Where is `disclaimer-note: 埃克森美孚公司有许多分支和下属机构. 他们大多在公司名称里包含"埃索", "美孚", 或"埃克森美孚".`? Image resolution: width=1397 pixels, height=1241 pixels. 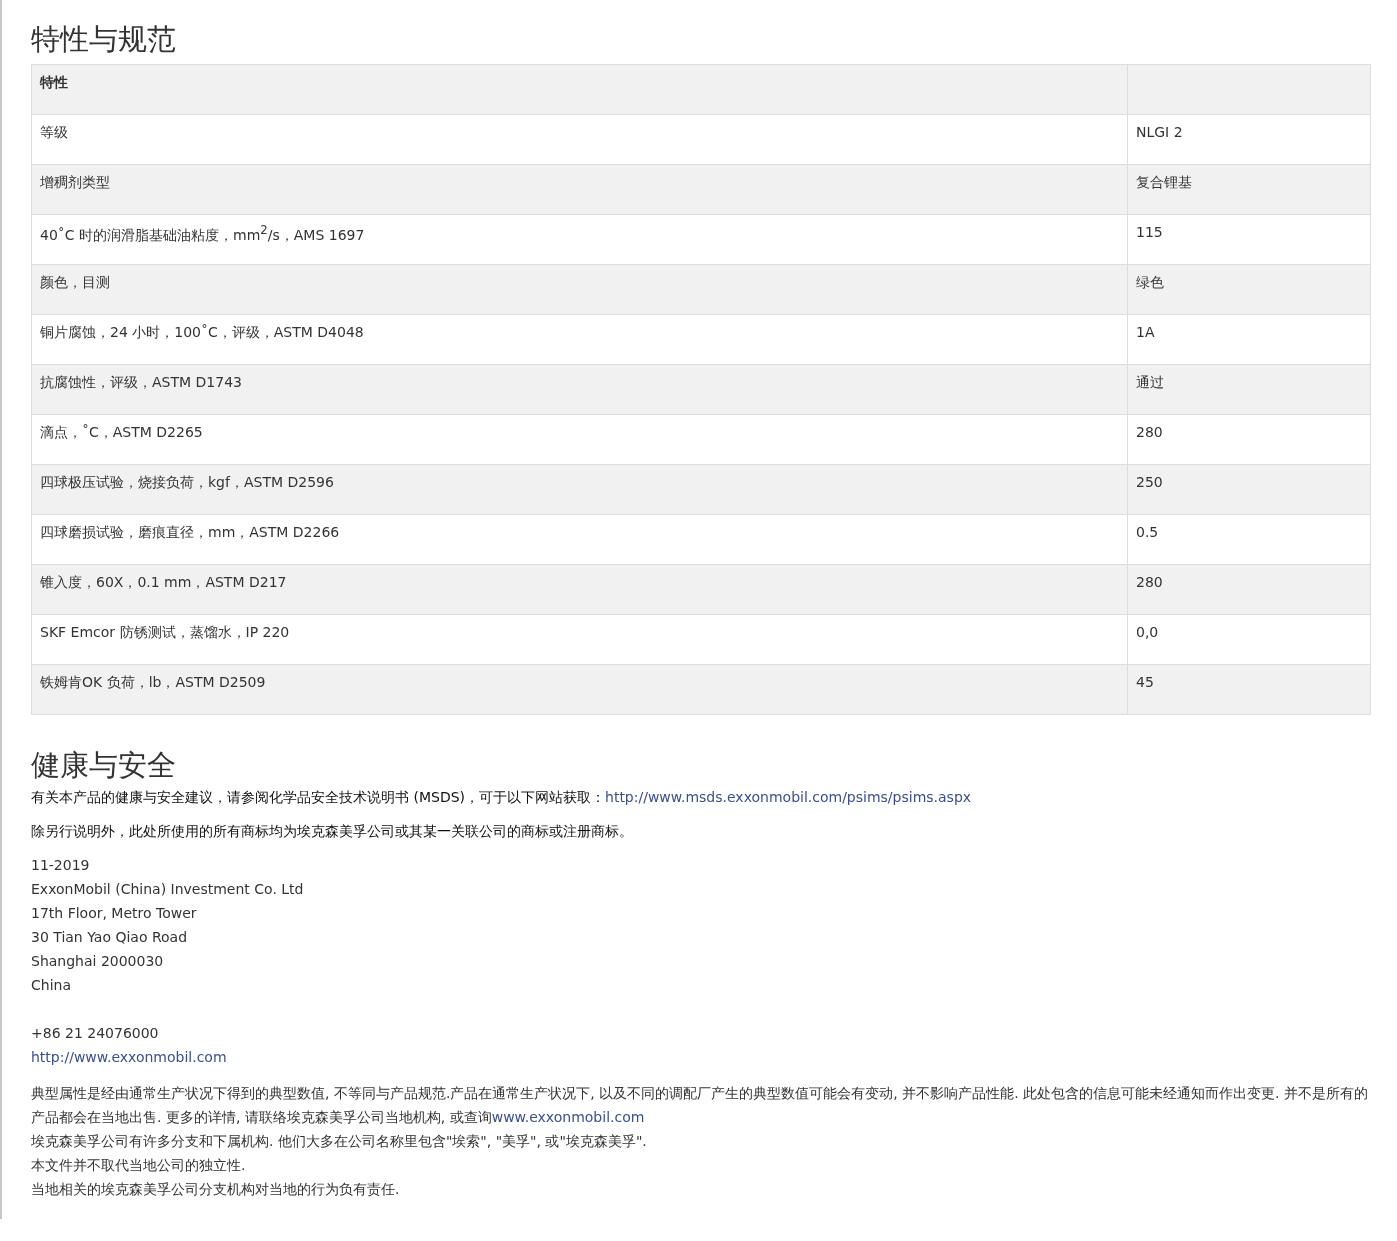 disclaimer-note: 埃克森美孚公司有许多分支和下属机构. 他们大多在公司名称里包含"埃索", "美孚", 或"埃克森美孚". is located at coordinates (339, 1141).